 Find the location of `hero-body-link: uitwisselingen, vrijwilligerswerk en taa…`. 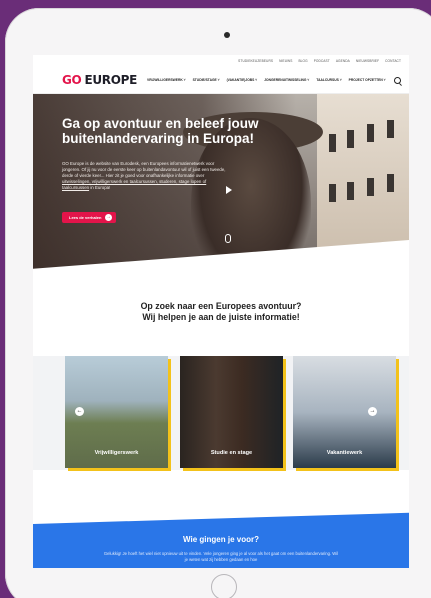

hero-body-link: uitwisselingen, vrijwilligerswerk en taa… is located at coordinates (134, 184).